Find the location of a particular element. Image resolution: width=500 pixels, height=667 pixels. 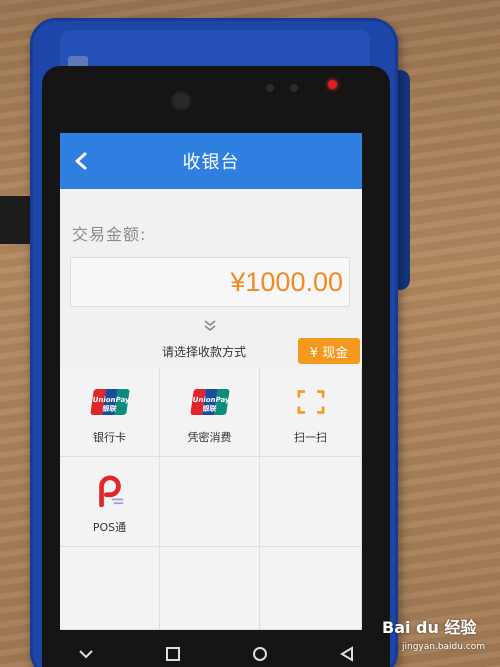

method-label: 凭密消费 is located at coordinates (209, 437).